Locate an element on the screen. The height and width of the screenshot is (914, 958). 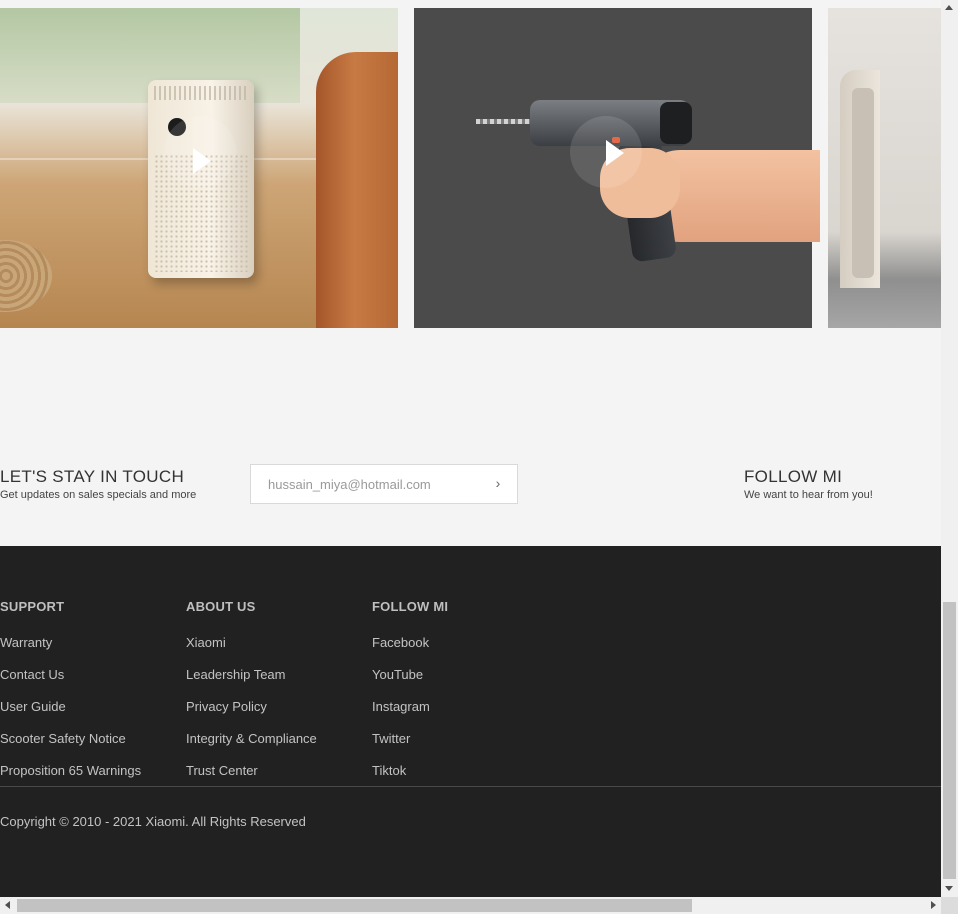
footer-link-instagram: Instagram is located at coordinates (410, 707).